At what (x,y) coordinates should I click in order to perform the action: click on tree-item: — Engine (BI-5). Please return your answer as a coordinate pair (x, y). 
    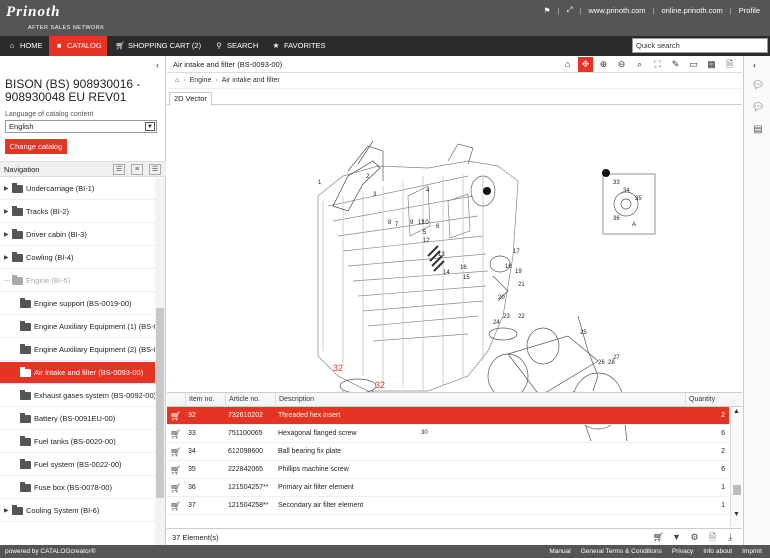
    Looking at the image, I should click on (77, 281).